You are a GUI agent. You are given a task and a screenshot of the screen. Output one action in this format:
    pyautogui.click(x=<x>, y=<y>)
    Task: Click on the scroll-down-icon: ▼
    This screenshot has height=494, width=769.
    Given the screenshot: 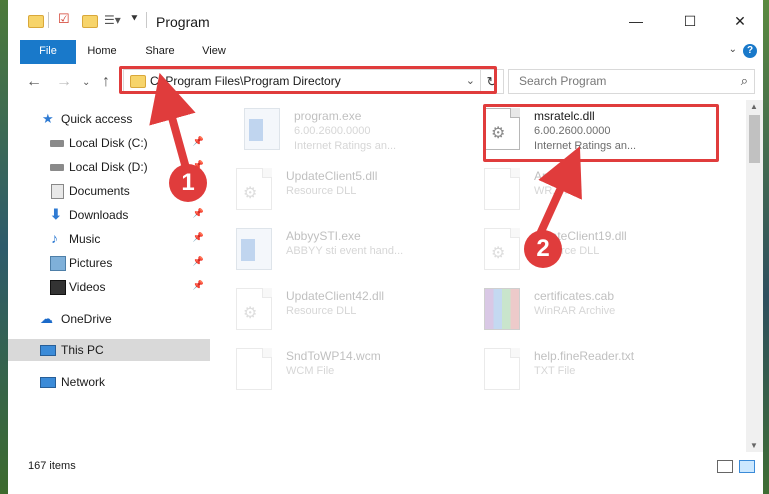 What is the action you would take?
    pyautogui.click(x=754, y=445)
    